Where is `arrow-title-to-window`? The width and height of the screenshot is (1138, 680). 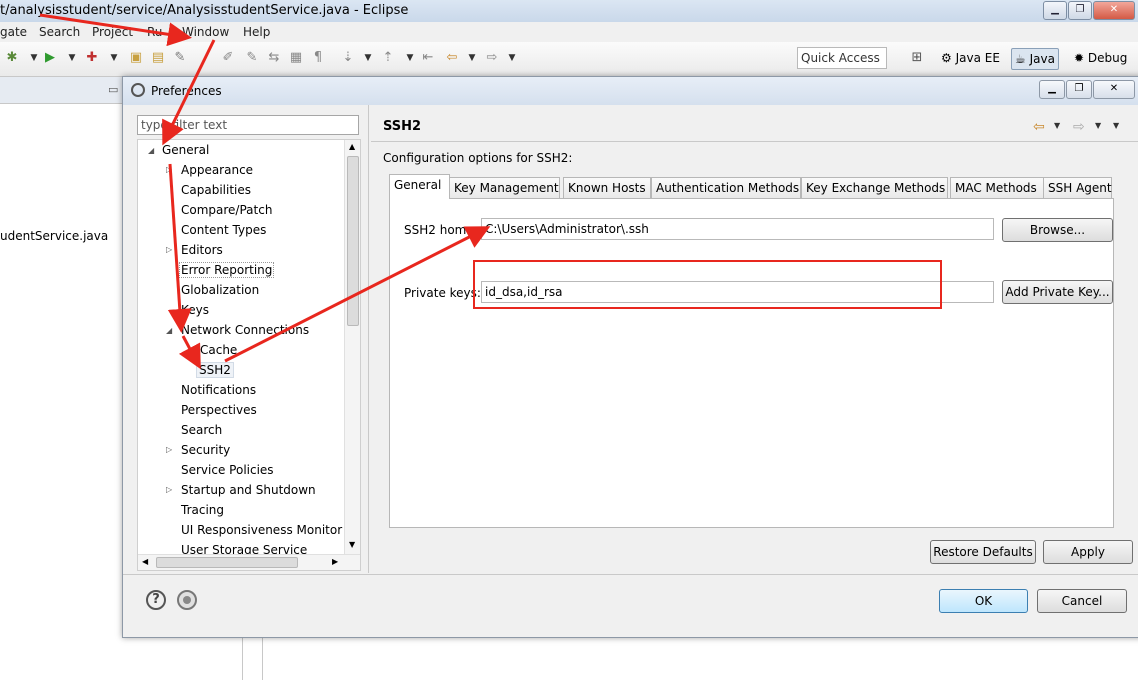
arrow-title-to-window is located at coordinates (115, 30).